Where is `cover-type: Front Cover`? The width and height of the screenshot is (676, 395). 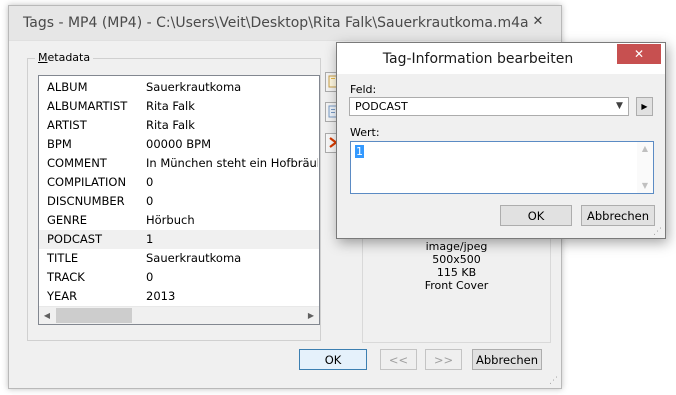
cover-type: Front Cover is located at coordinates (456, 285).